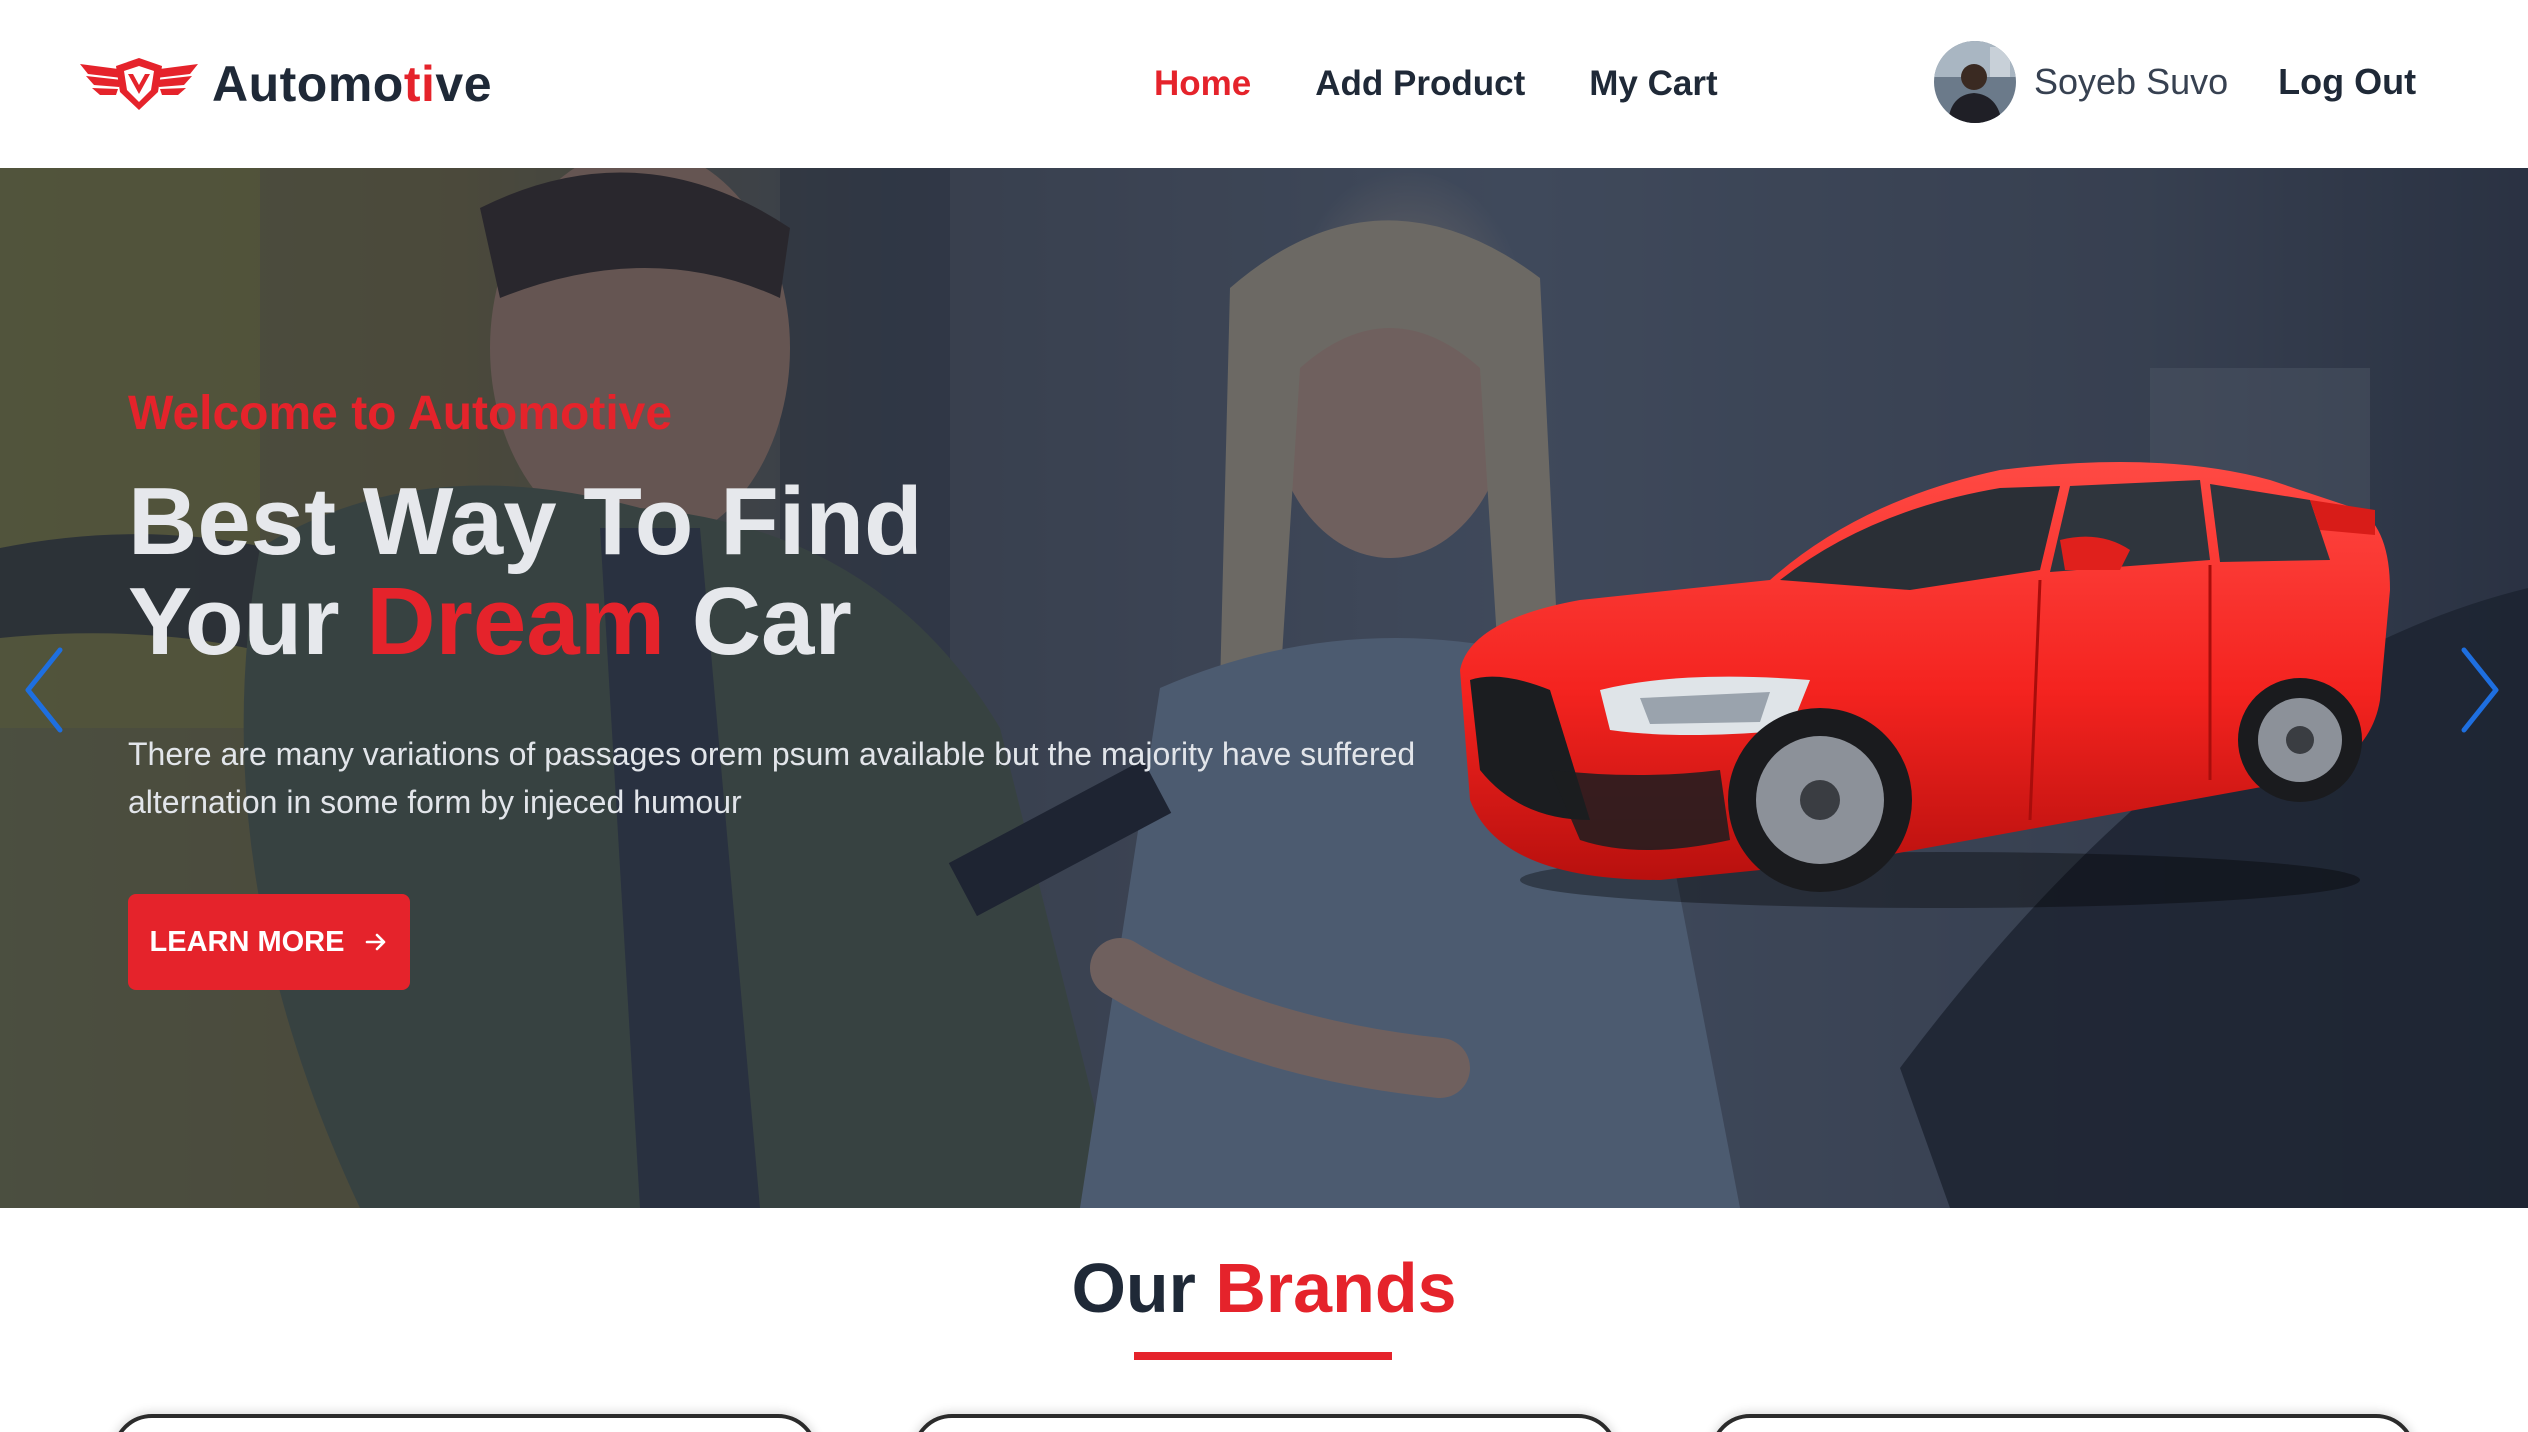  I want to click on carousel-prev-button, so click(46, 690).